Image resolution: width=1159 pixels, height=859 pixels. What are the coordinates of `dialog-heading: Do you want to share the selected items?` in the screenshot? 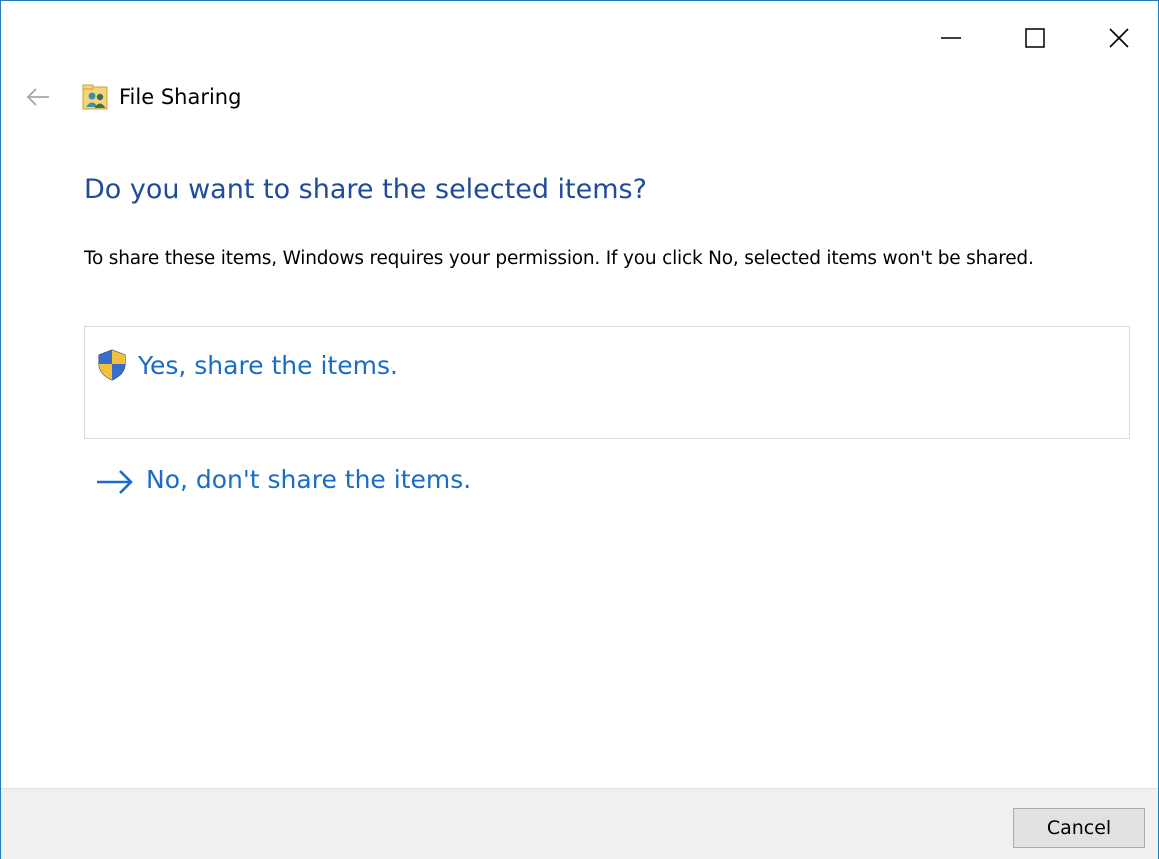 It's located at (365, 189).